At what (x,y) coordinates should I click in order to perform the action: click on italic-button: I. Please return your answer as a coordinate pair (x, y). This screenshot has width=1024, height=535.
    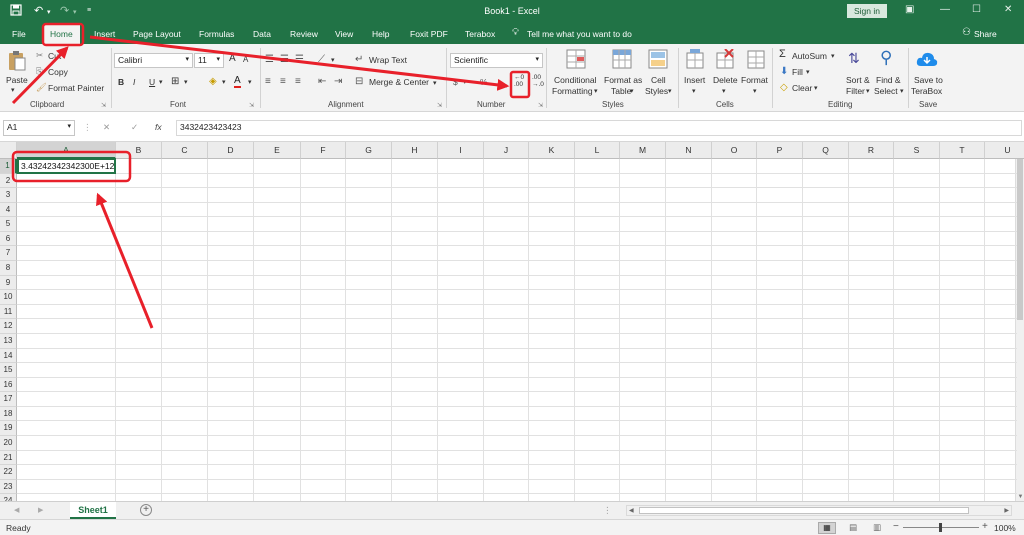
    Looking at the image, I should click on (134, 82).